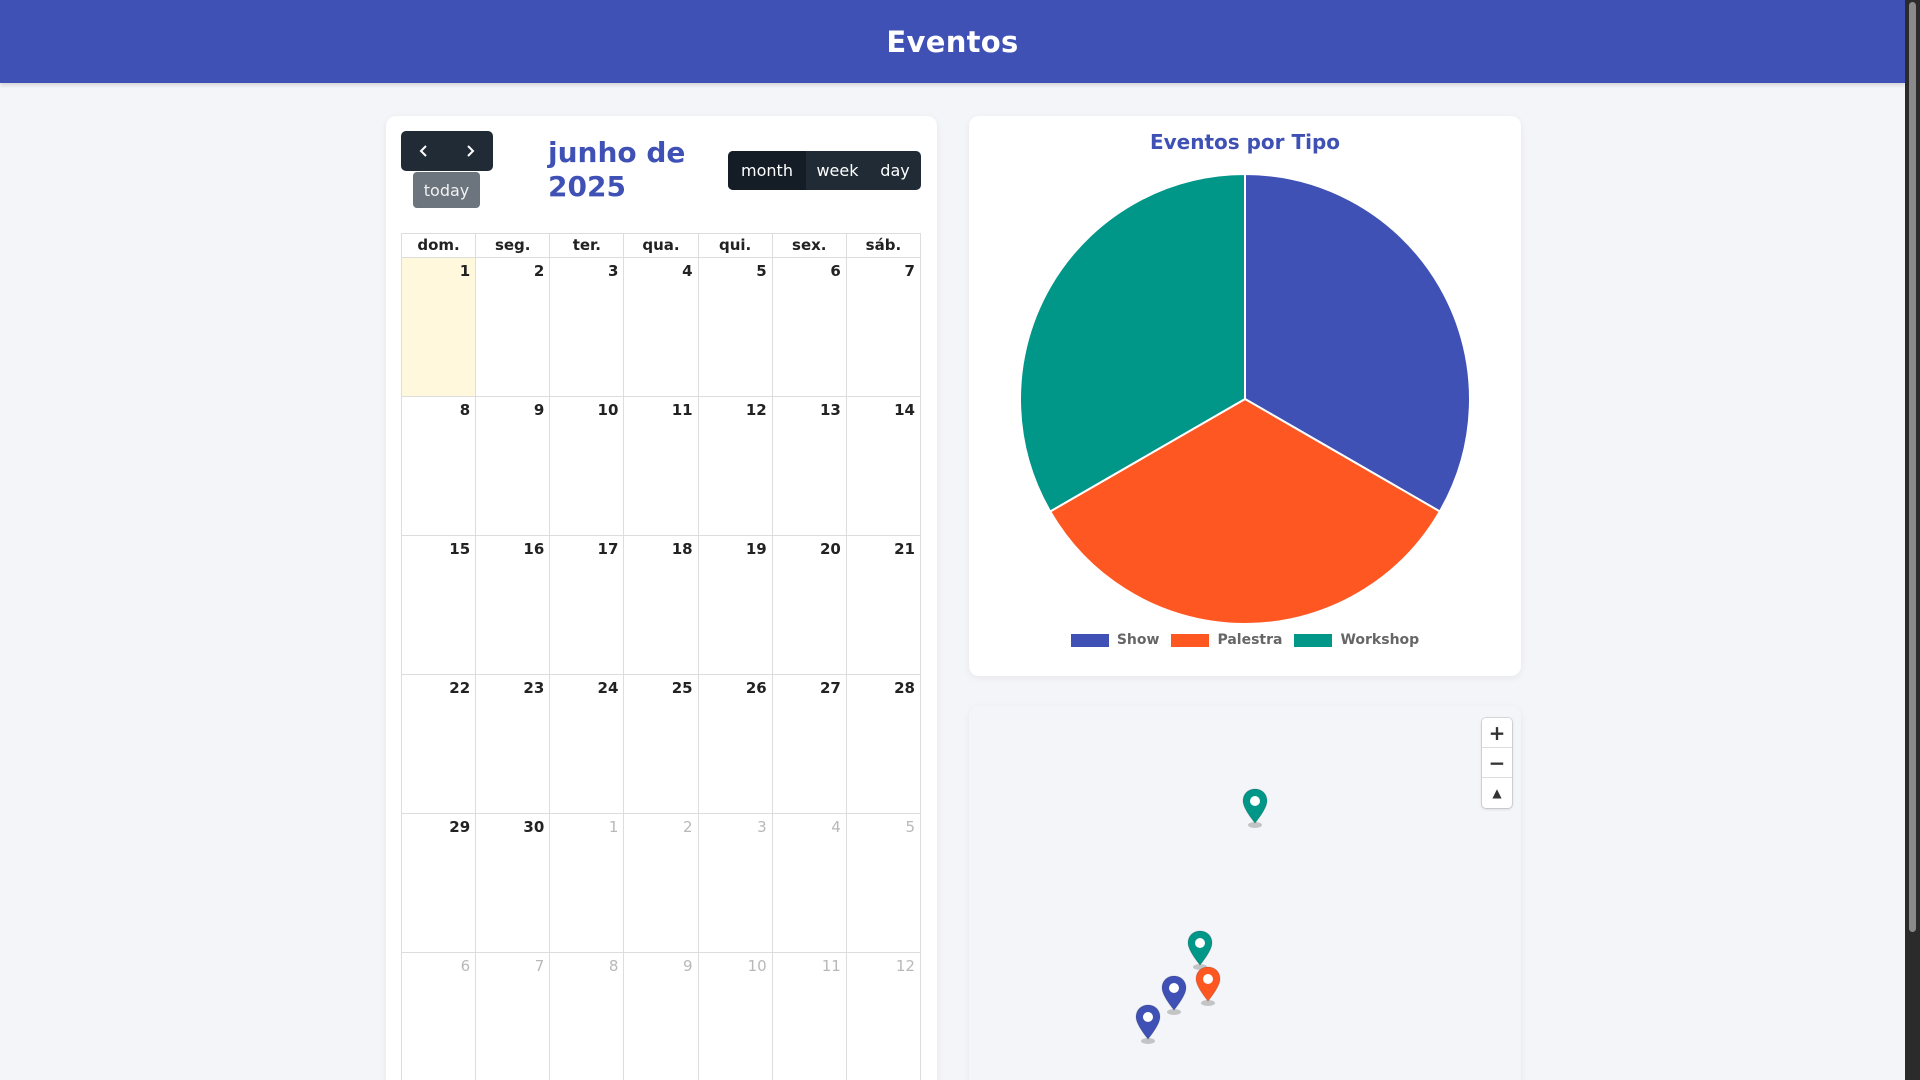 This screenshot has height=1080, width=1920. I want to click on day-number: 14, so click(904, 410).